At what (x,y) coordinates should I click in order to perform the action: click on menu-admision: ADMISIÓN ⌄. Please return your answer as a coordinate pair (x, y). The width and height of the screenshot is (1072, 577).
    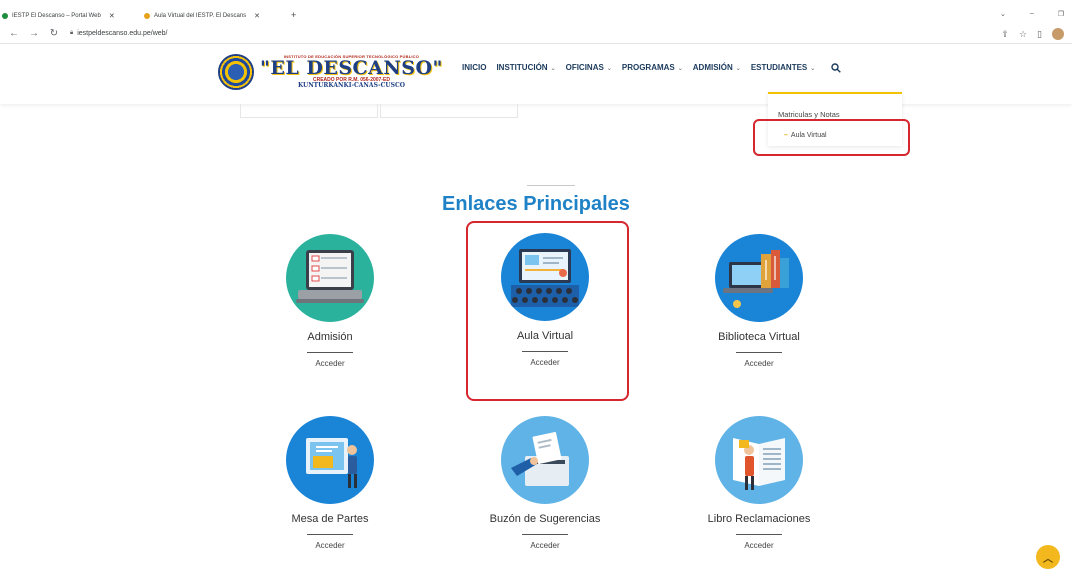
    Looking at the image, I should click on (717, 69).